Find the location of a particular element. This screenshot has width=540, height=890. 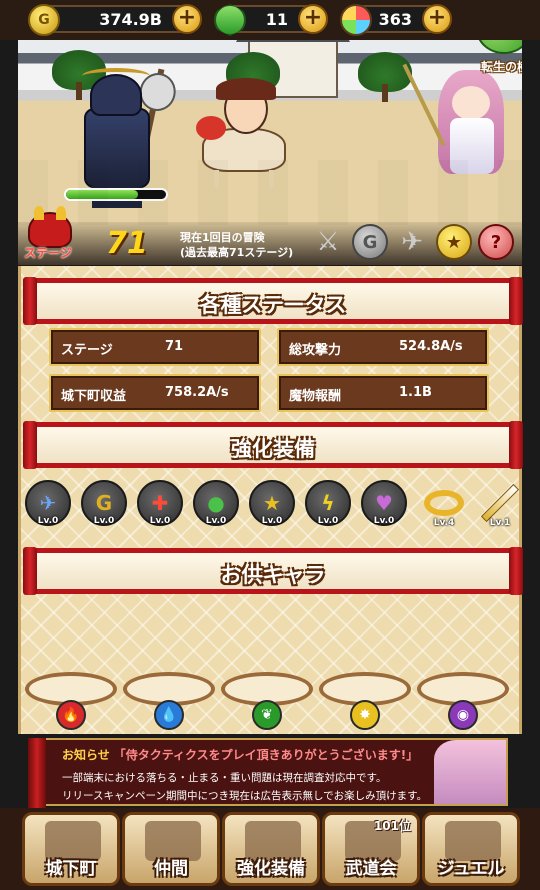

multicolor-orb-icon is located at coordinates (356, 20).